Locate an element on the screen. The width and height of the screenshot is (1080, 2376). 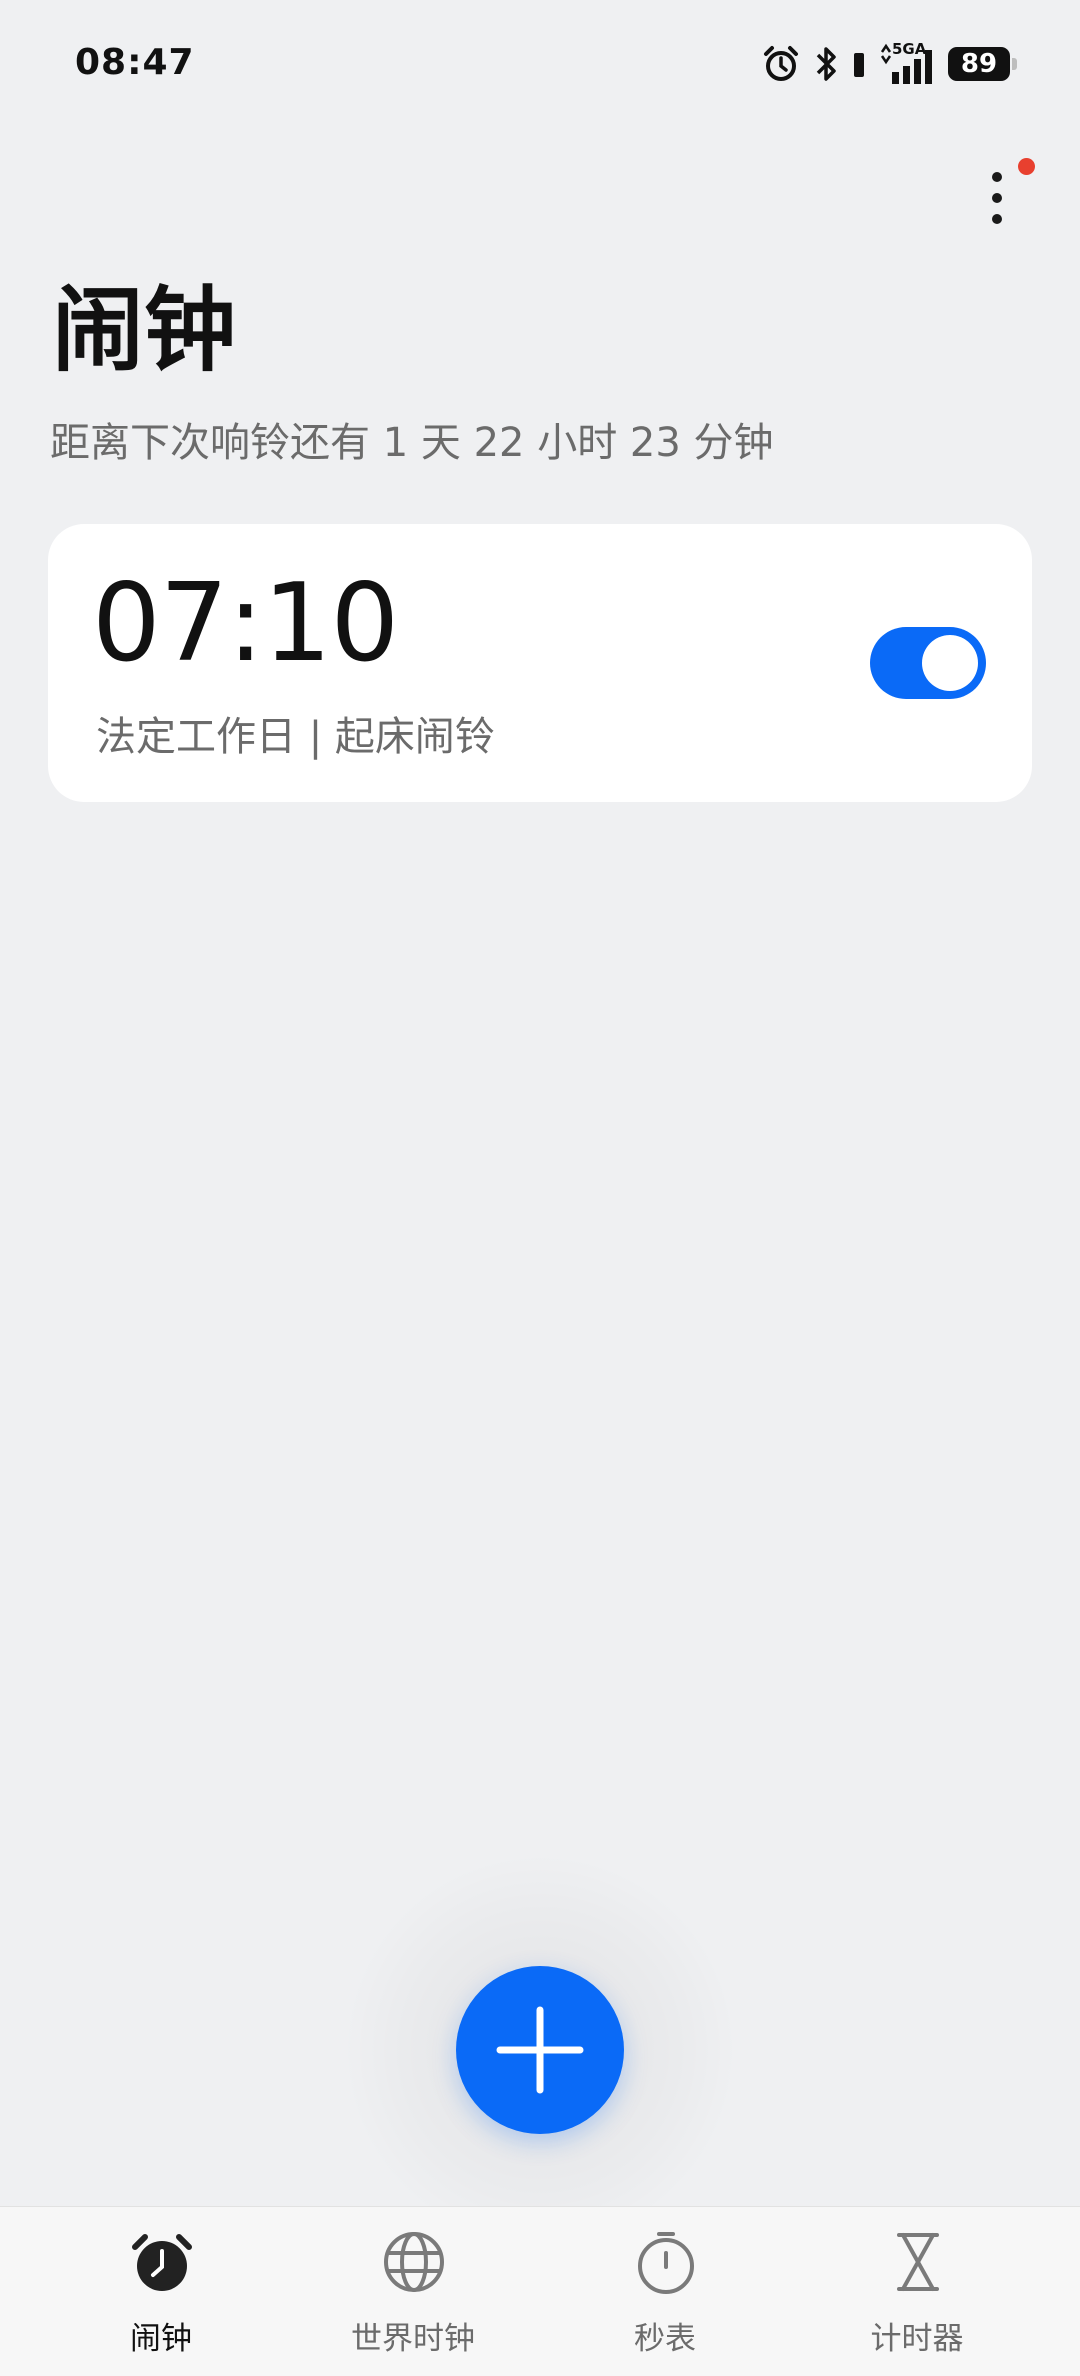
alarm-clock-icon is located at coordinates (162, 2262).